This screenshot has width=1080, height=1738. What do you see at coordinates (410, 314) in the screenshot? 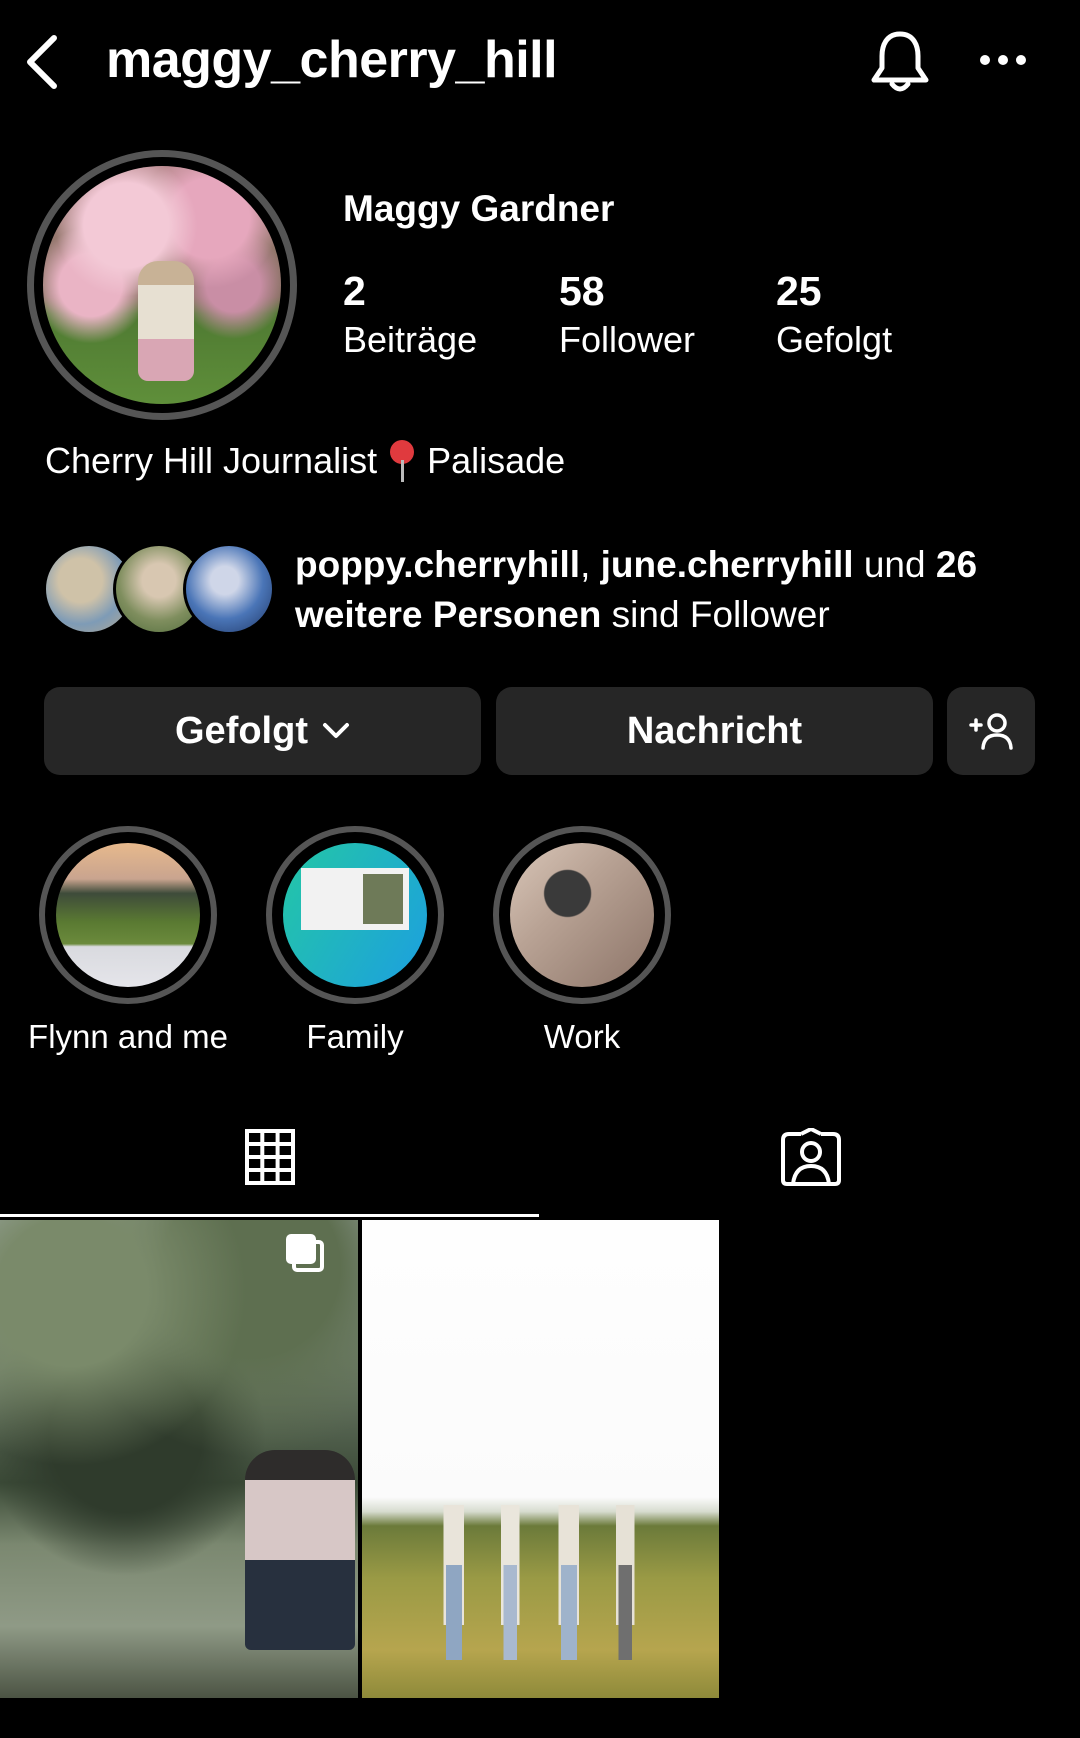
I see `stat-posts: 2 Beiträge` at bounding box center [410, 314].